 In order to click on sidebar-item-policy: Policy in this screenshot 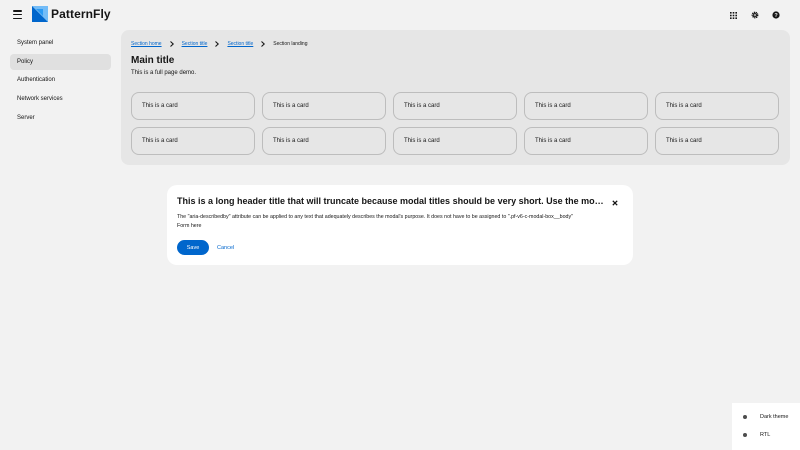, I will do `click(60, 61)`.